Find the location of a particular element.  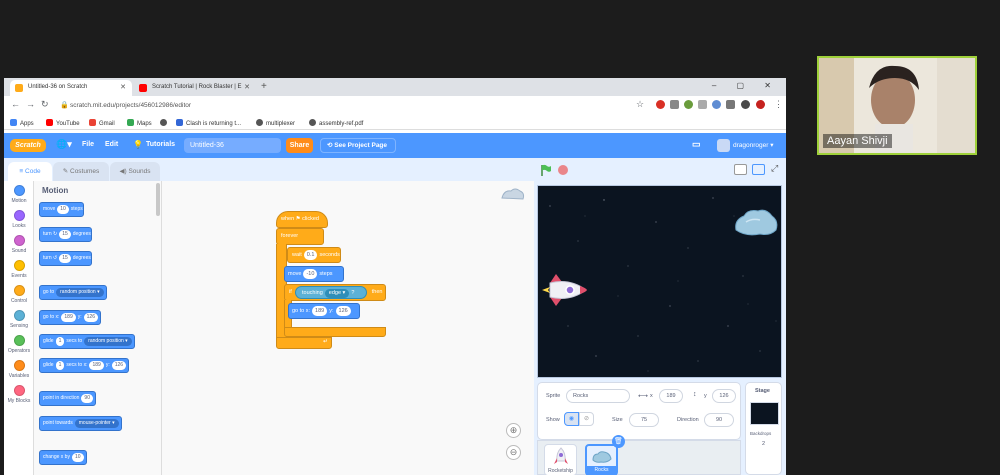

bookmark-maps: Maps is located at coordinates (139, 123).